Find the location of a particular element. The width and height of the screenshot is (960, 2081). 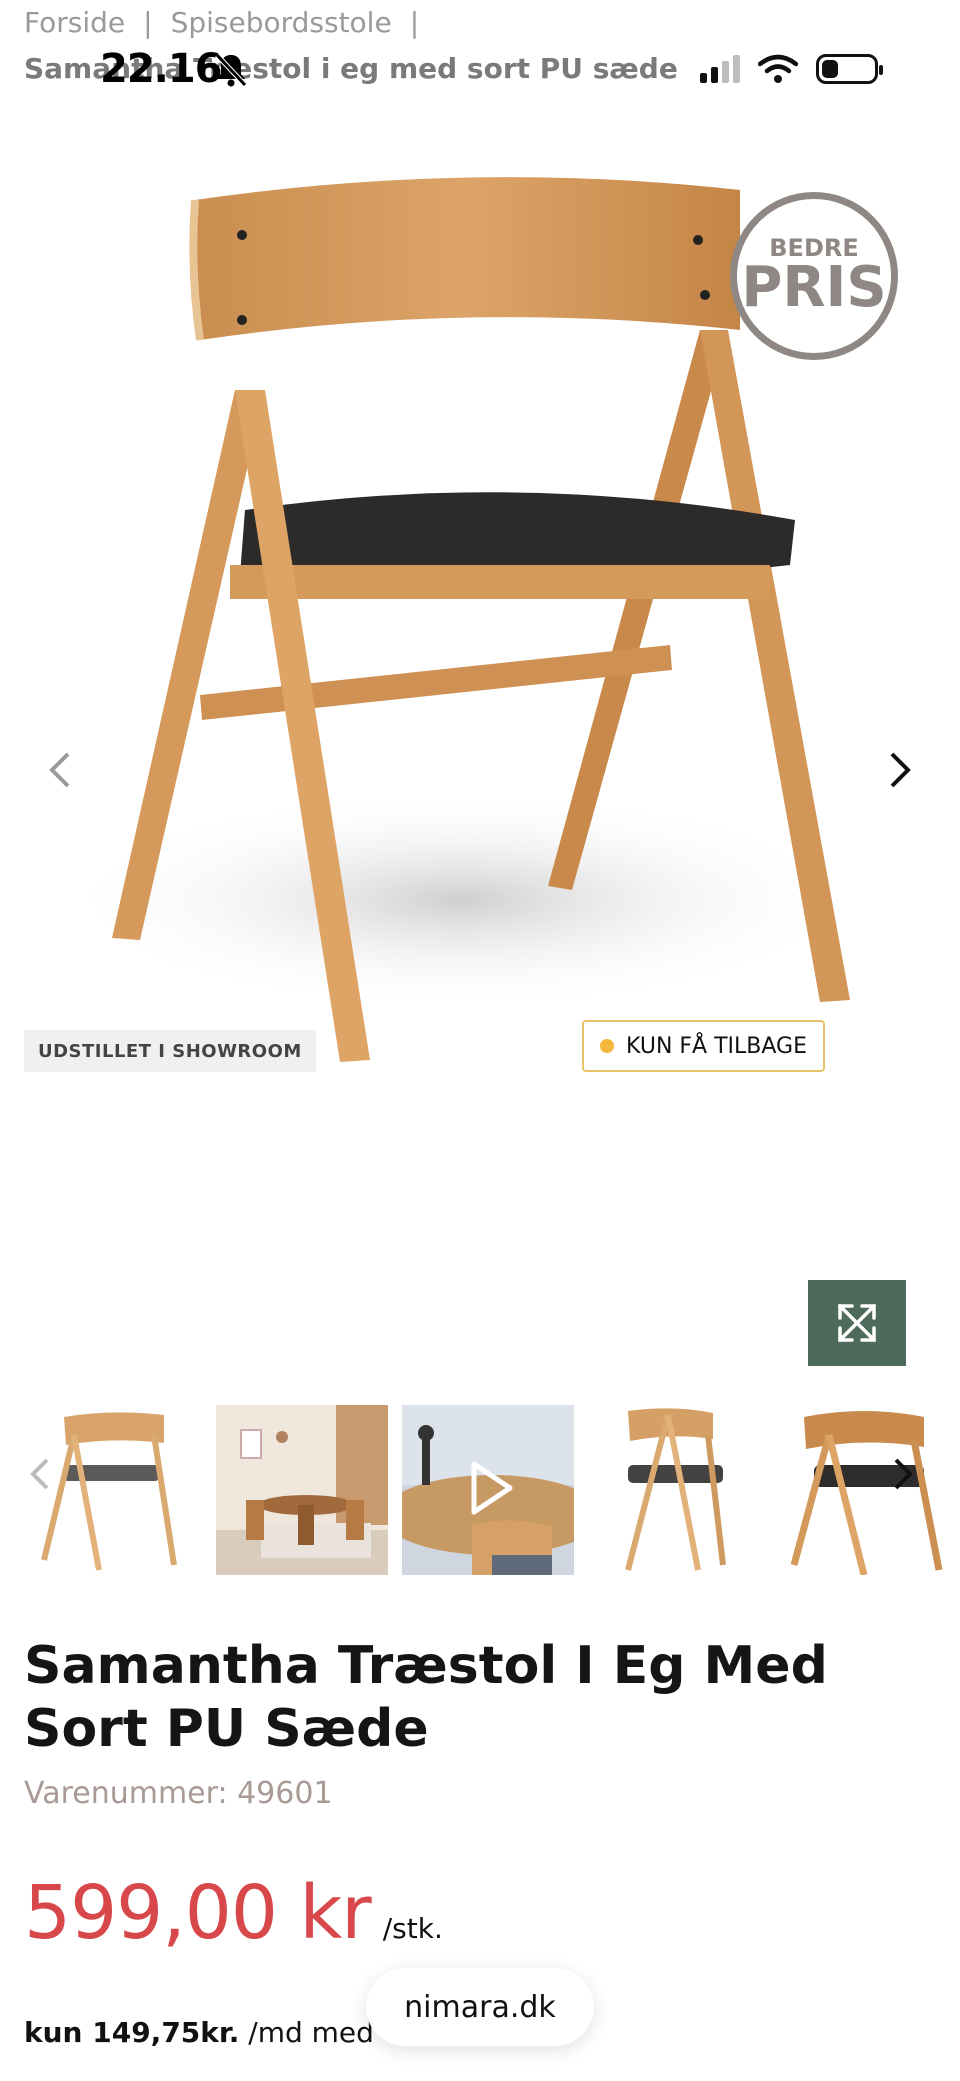

expand-image-button is located at coordinates (857, 1323).